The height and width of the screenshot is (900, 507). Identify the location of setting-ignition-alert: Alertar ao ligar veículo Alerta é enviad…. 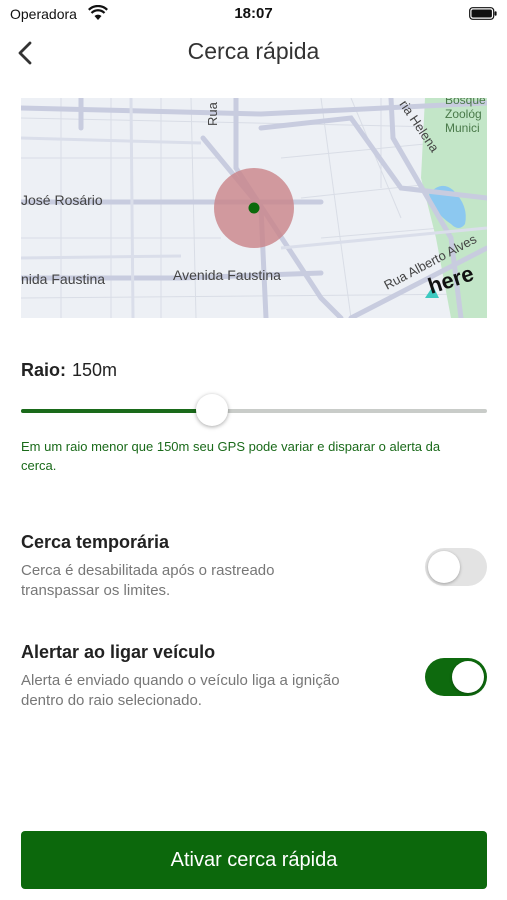
(254, 676).